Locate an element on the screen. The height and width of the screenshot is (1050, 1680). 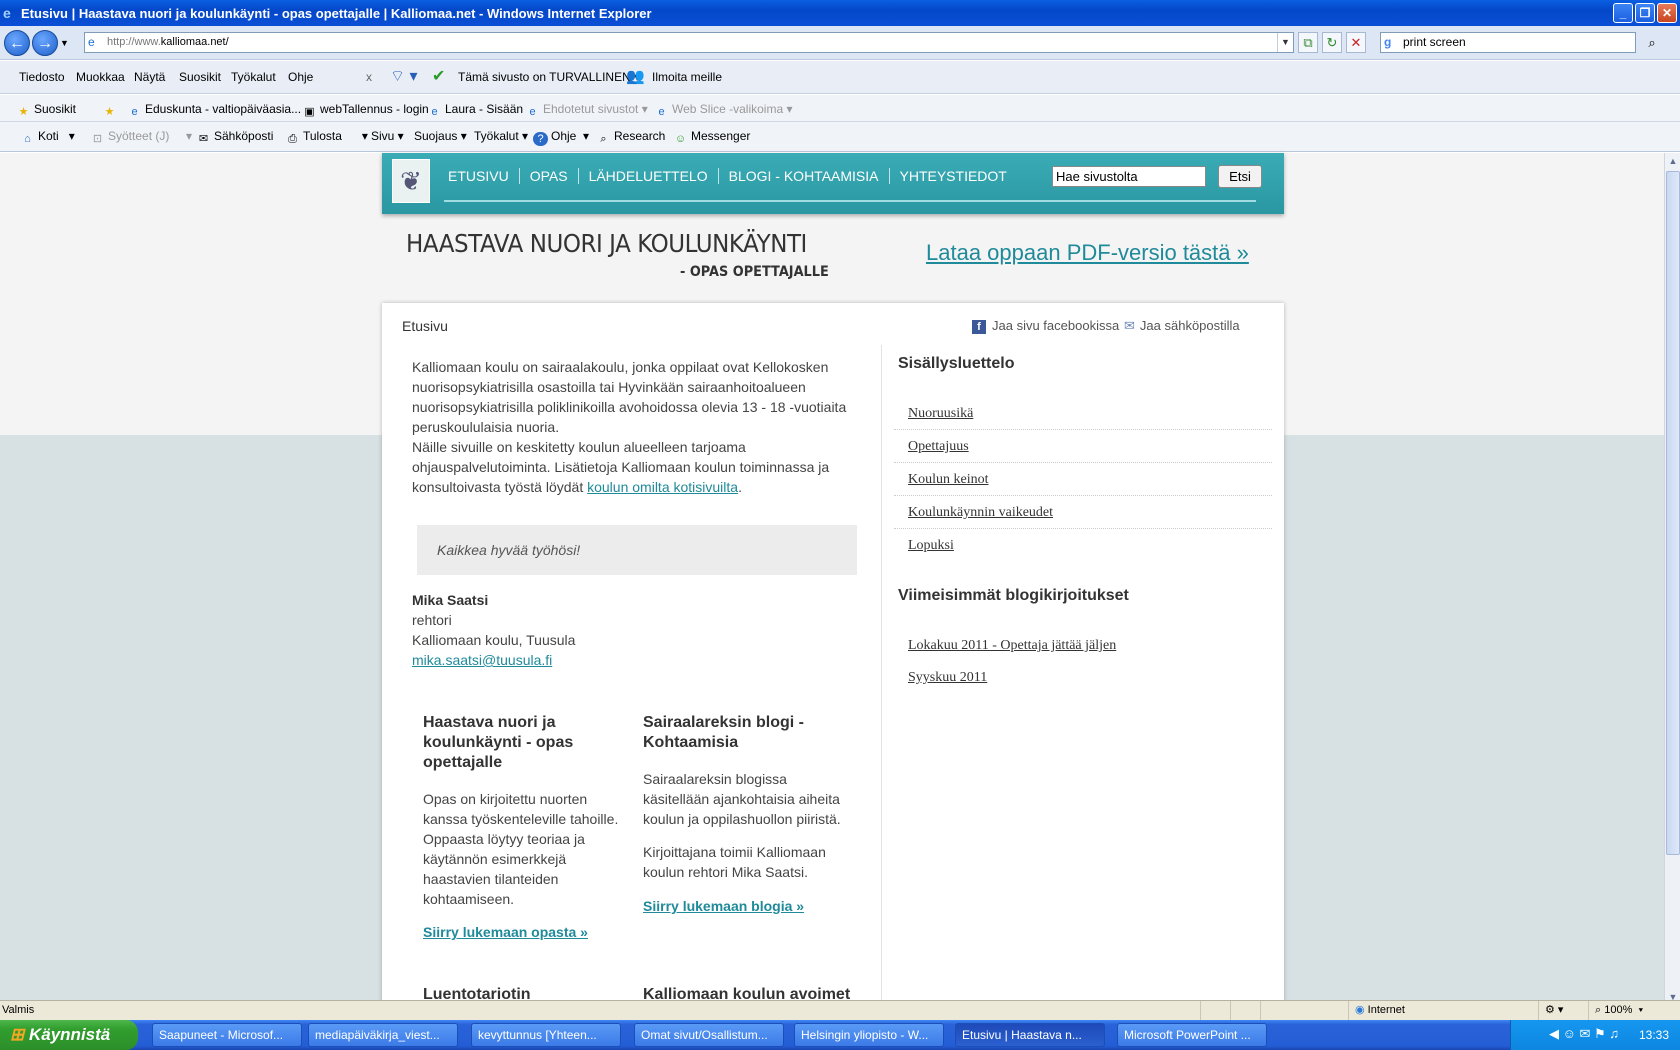
toc-item-koulun-keinot: Koulun keinot is located at coordinates (1083, 479).